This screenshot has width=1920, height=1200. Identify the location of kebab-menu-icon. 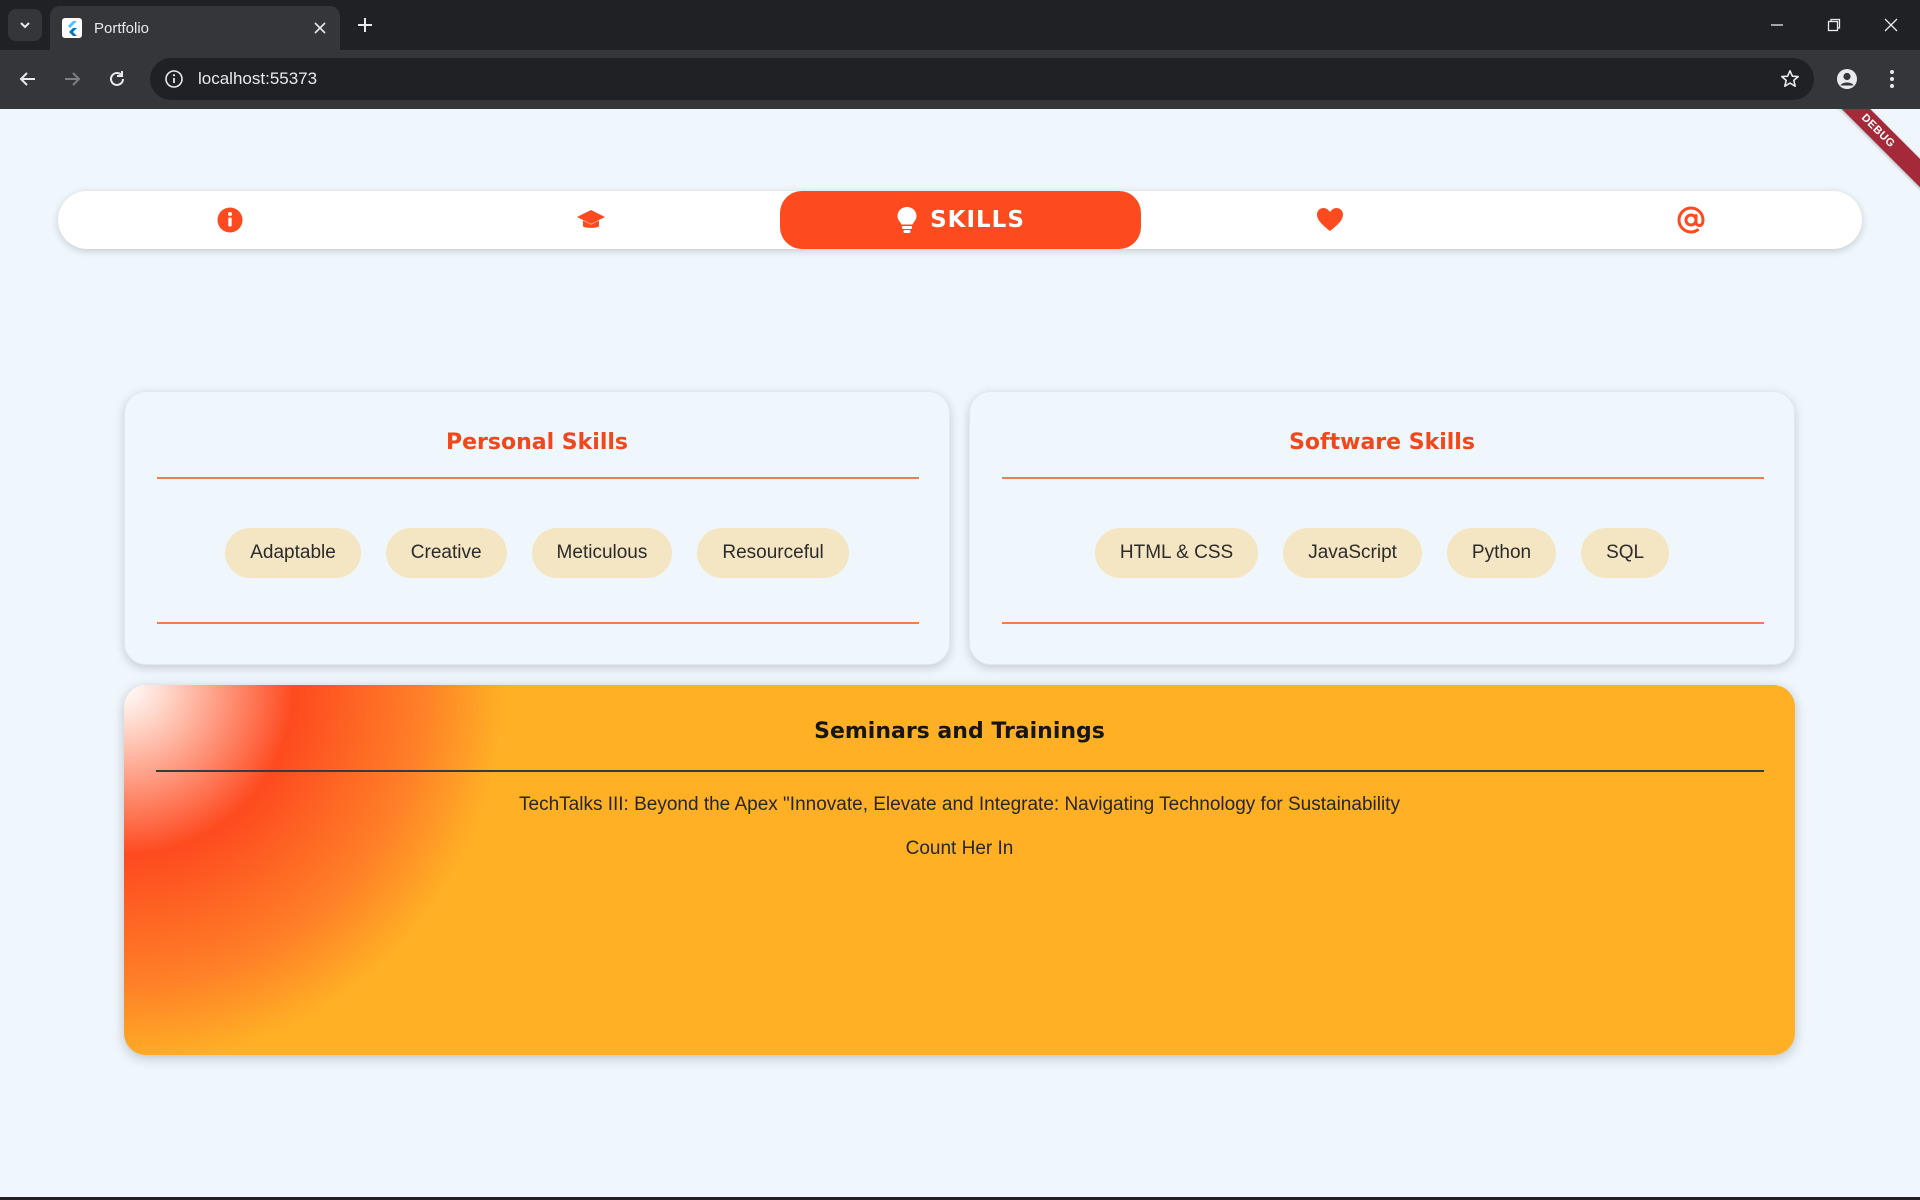
(1892, 79).